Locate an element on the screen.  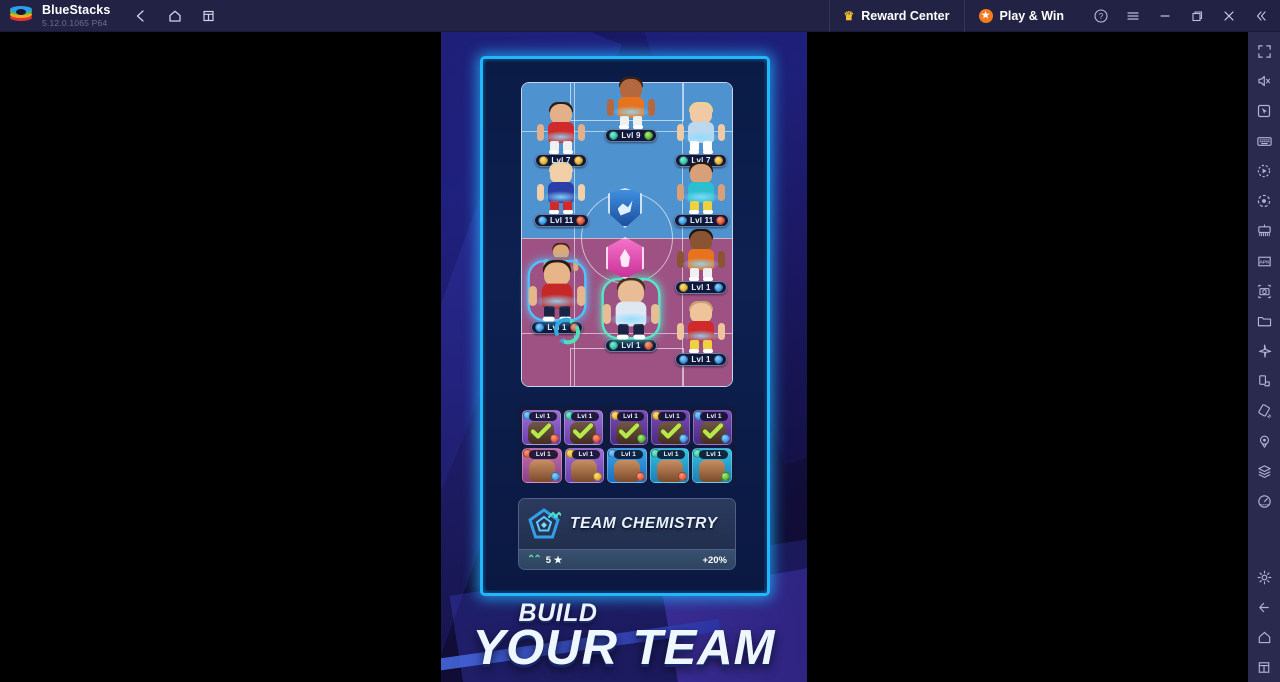
check-icon is located at coordinates (541, 431).